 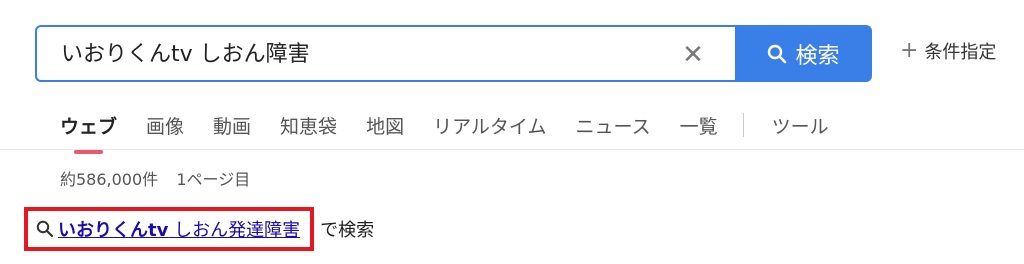 What do you see at coordinates (800, 125) in the screenshot?
I see `tab-tools: ツール` at bounding box center [800, 125].